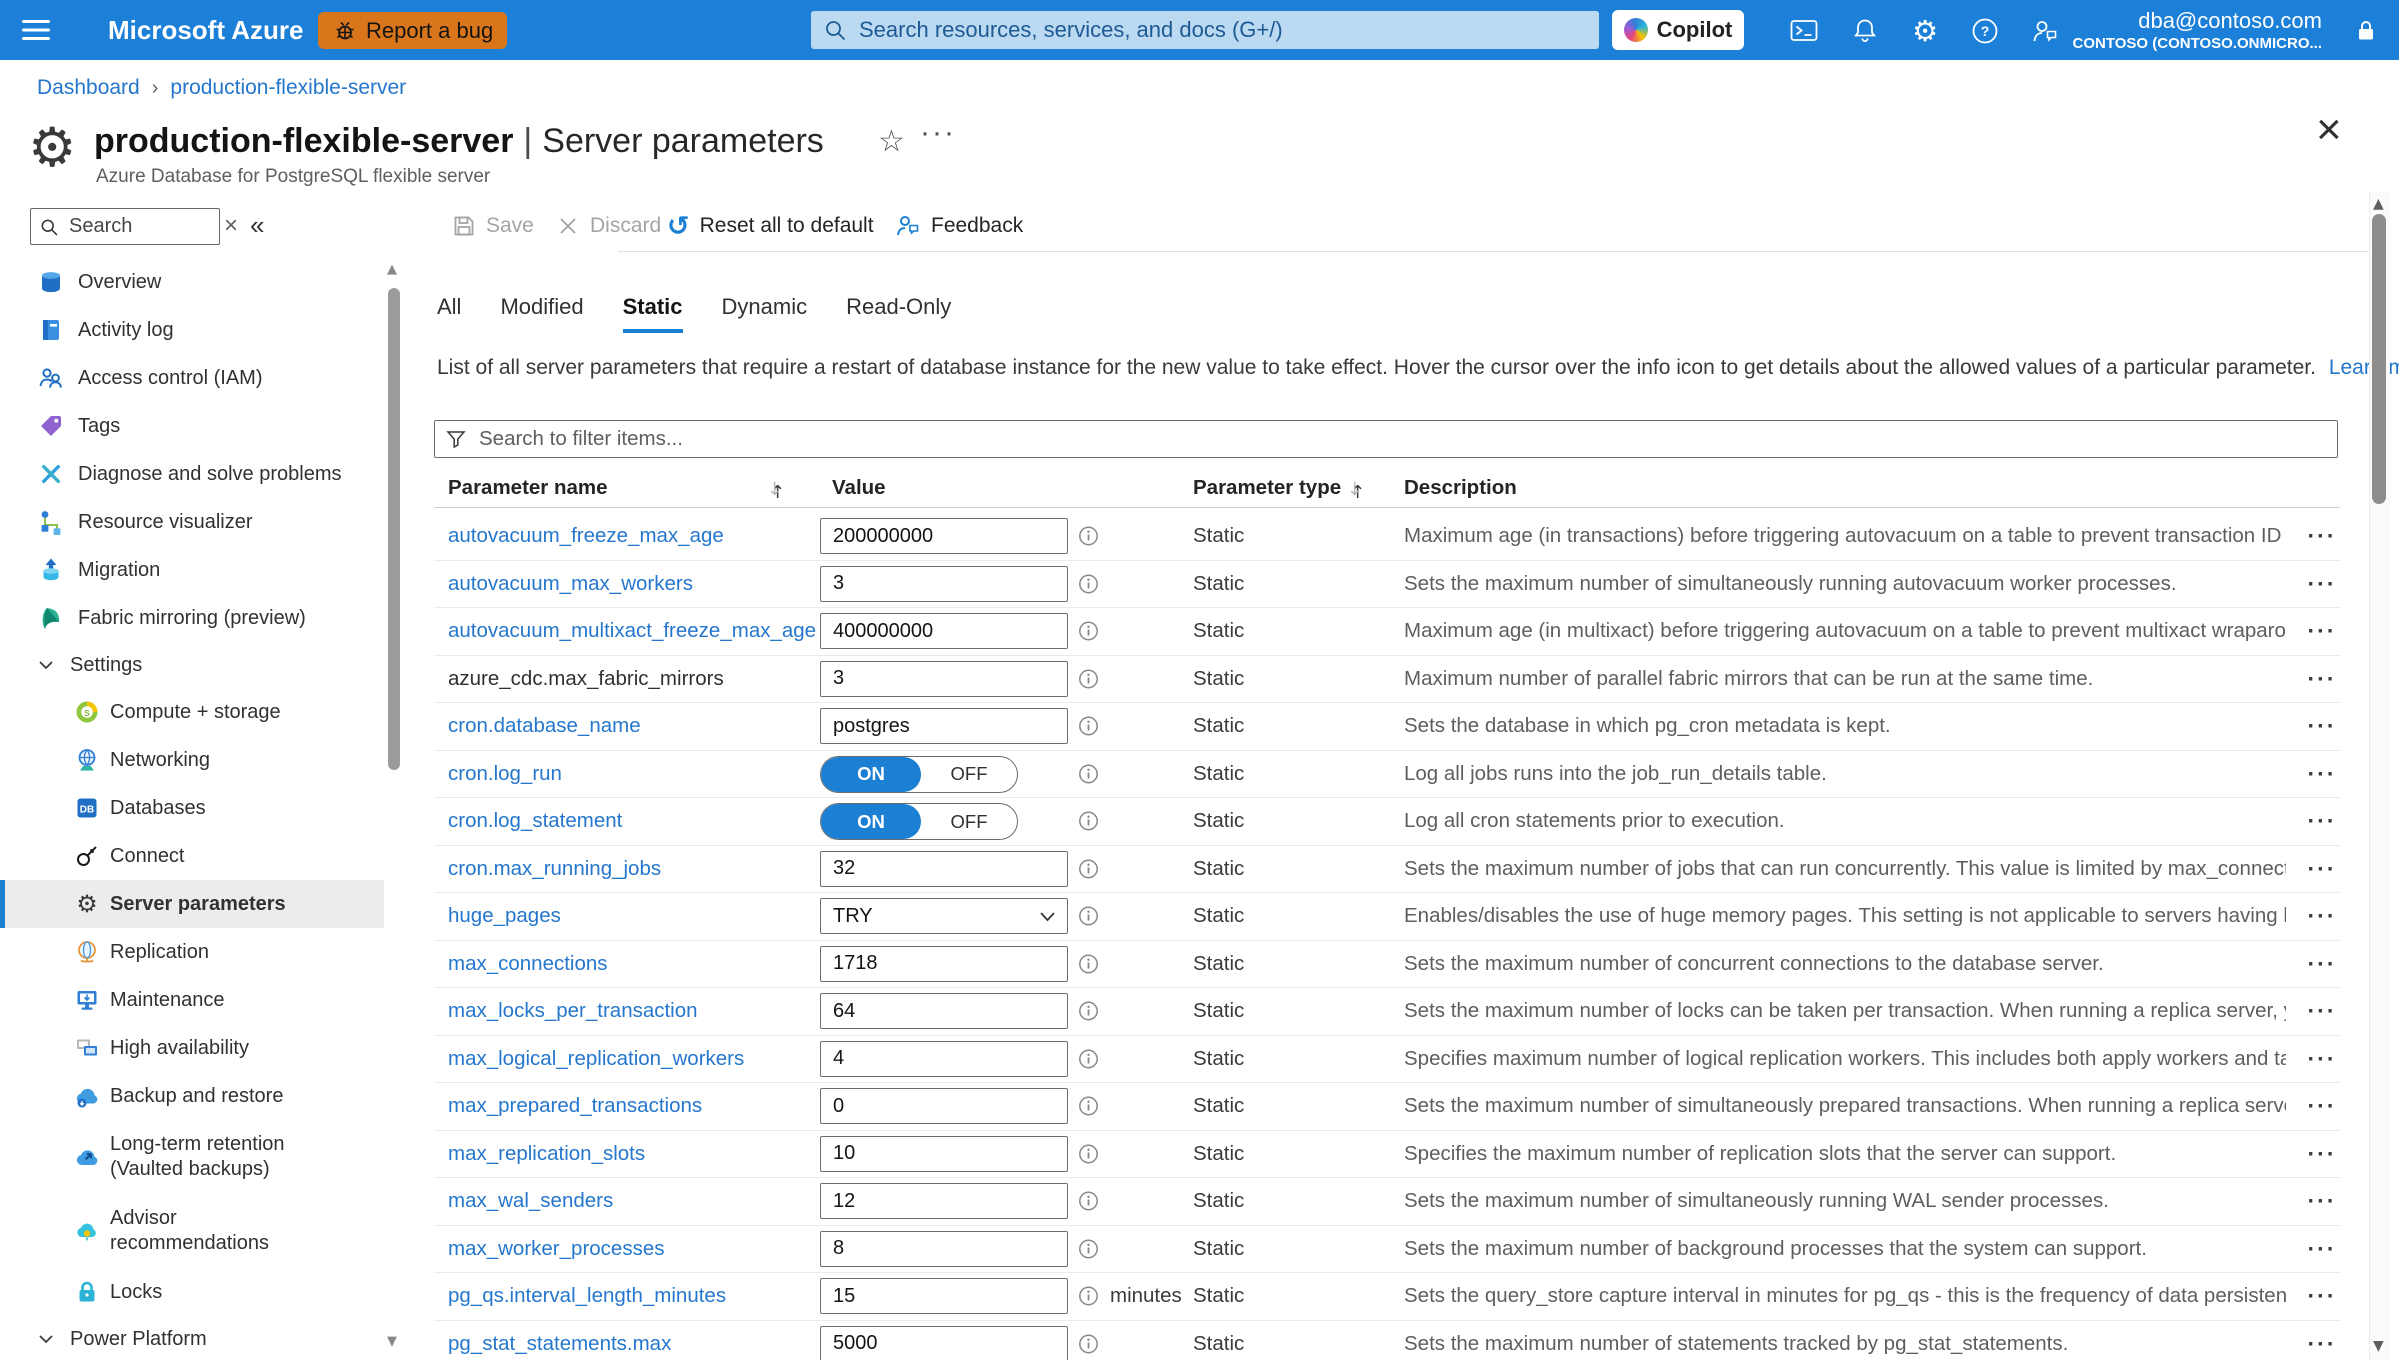  I want to click on sidebar-item-maintenance: Maintenance, so click(192, 1000).